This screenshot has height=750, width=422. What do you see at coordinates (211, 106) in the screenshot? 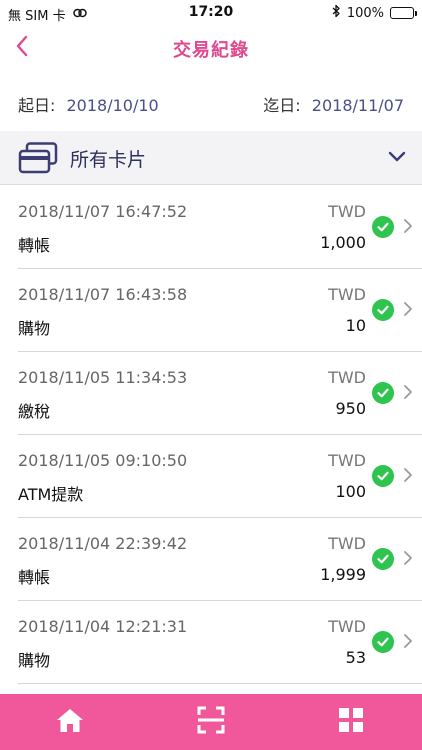
I see `date-range: 起日: 2018/10/10 迄日: 2018/11/07` at bounding box center [211, 106].